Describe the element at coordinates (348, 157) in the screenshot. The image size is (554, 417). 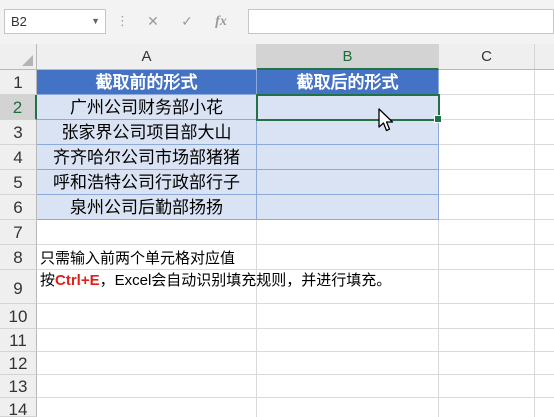
I see `table-cell-b4` at that location.